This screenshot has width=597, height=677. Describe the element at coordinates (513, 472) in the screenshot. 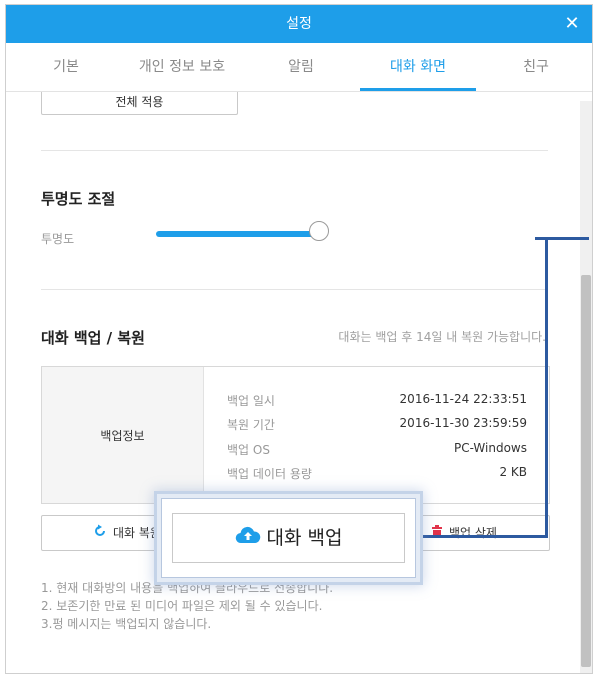

I see `backup-size-value: 2 KB` at that location.